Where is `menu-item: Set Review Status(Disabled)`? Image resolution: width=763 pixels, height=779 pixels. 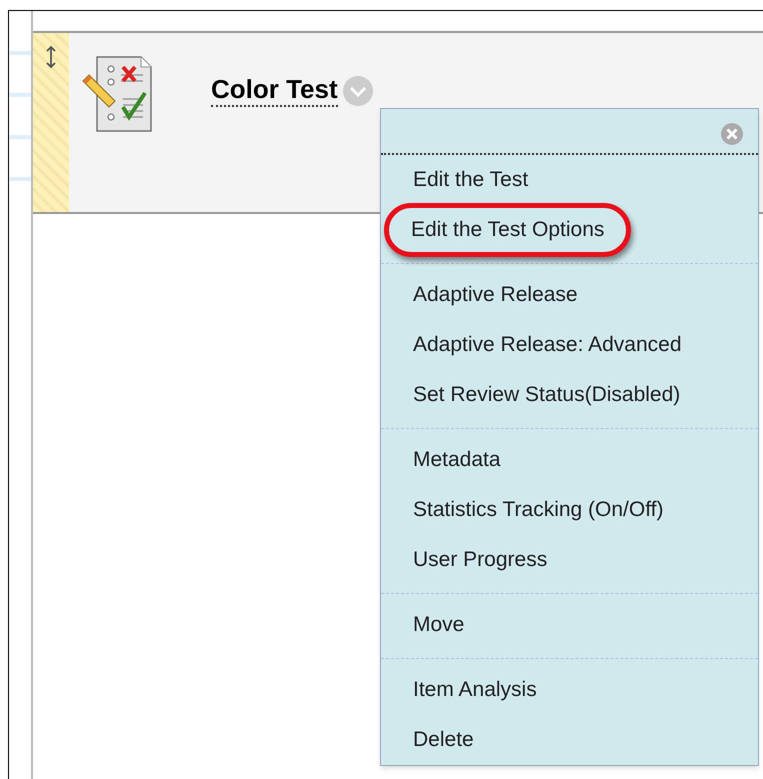
menu-item: Set Review Status(Disabled) is located at coordinates (546, 395).